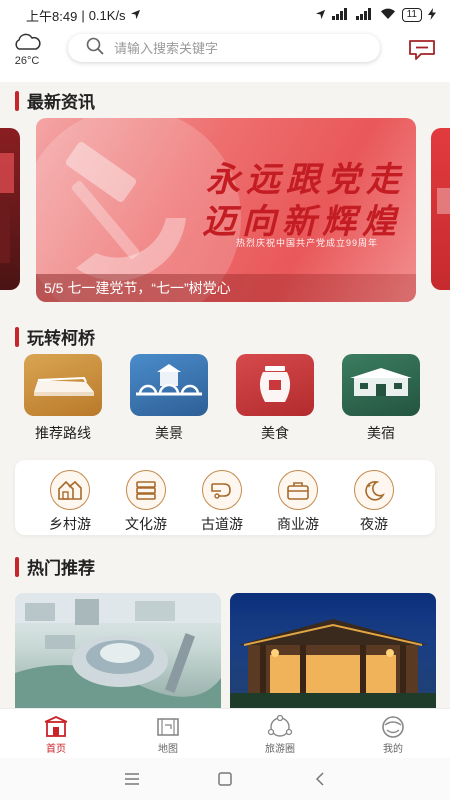  I want to click on theme-label: 商业游, so click(298, 524).